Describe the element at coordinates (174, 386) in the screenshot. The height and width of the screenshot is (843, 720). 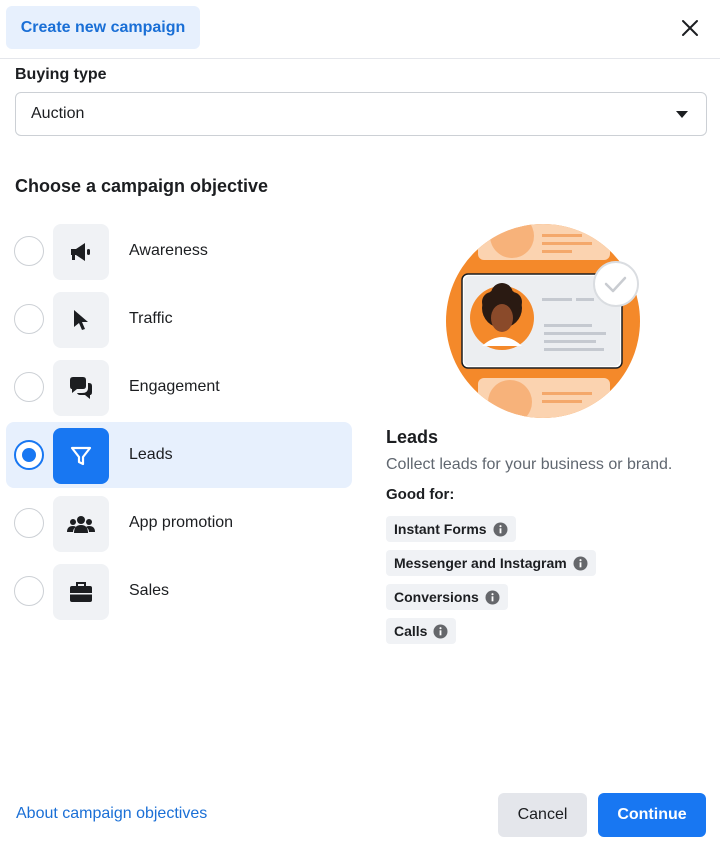
I see `objective-label: Engagement` at that location.